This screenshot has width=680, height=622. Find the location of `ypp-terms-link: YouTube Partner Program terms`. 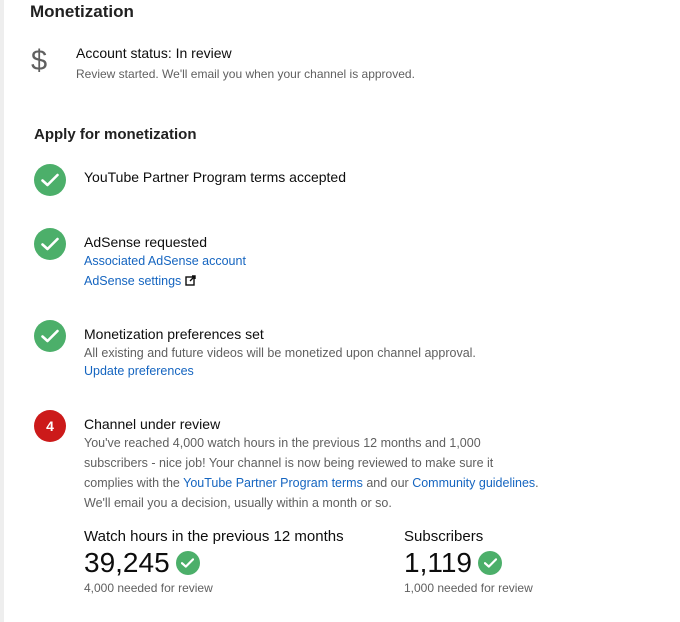

ypp-terms-link: YouTube Partner Program terms is located at coordinates (273, 483).